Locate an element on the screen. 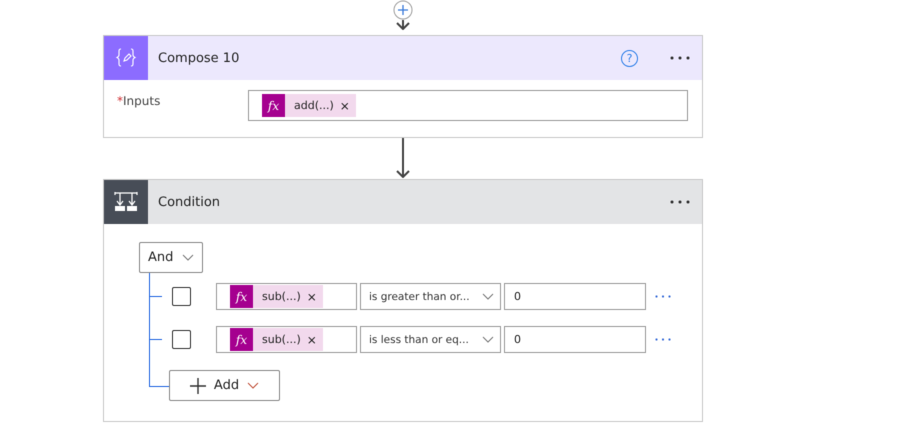 The image size is (914, 428). group-operator-dropdown: And is located at coordinates (171, 257).